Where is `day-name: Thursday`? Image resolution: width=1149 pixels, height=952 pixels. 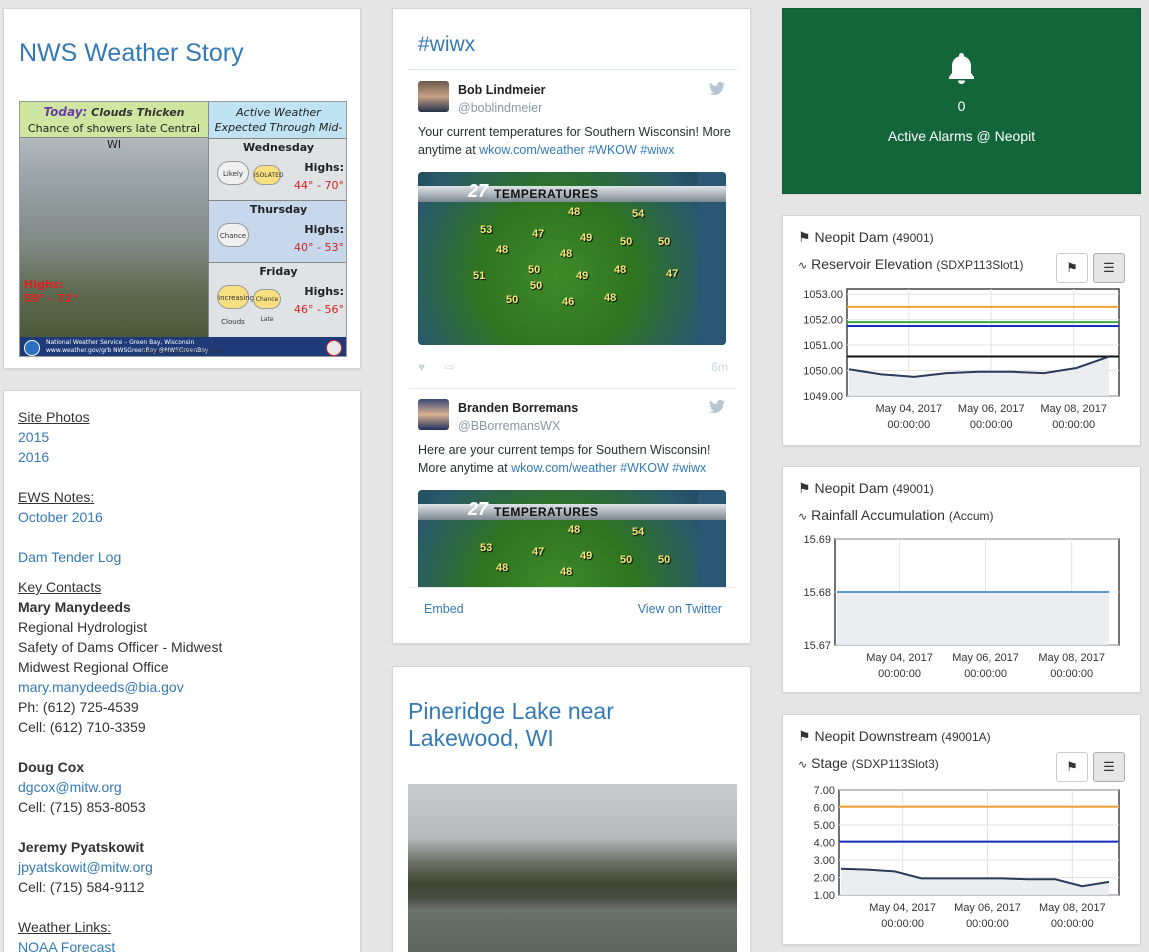
day-name: Thursday is located at coordinates (278, 209).